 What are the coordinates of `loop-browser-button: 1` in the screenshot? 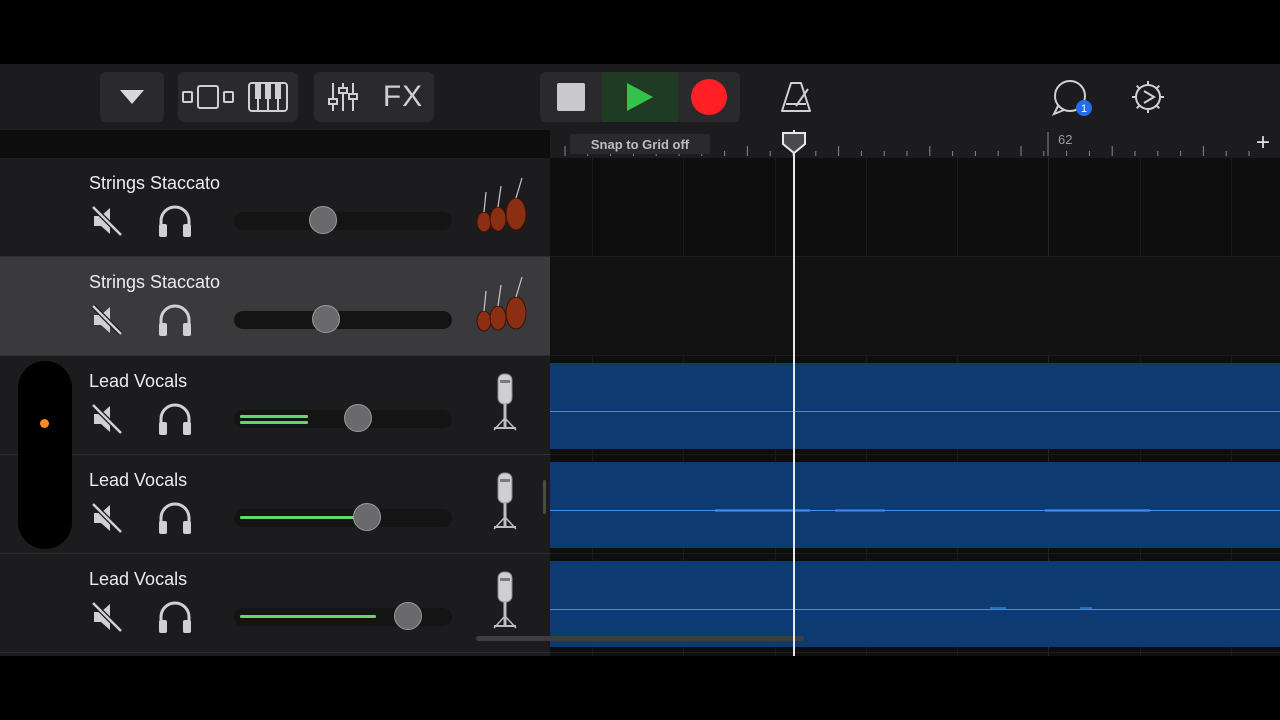 It's located at (1072, 97).